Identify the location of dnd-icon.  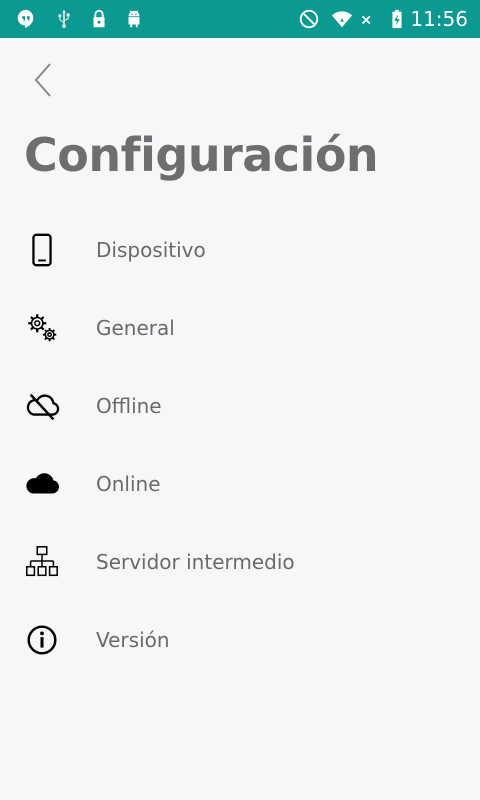
(309, 19).